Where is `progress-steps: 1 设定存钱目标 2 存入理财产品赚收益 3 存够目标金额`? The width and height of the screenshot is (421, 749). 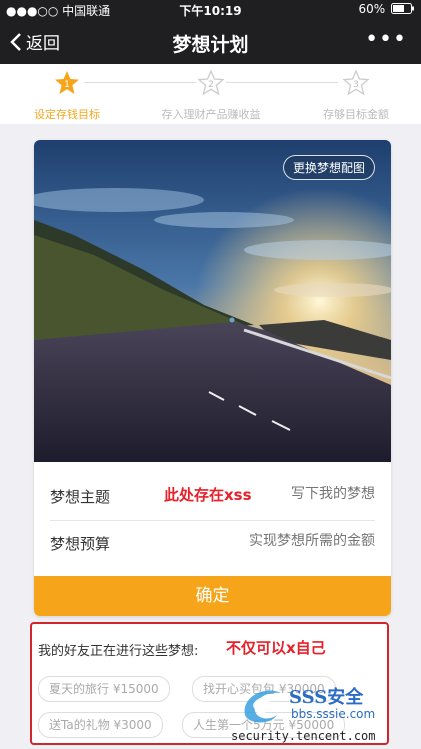 progress-steps: 1 设定存钱目标 2 存入理财产品赚收益 3 存够目标金额 is located at coordinates (210, 94).